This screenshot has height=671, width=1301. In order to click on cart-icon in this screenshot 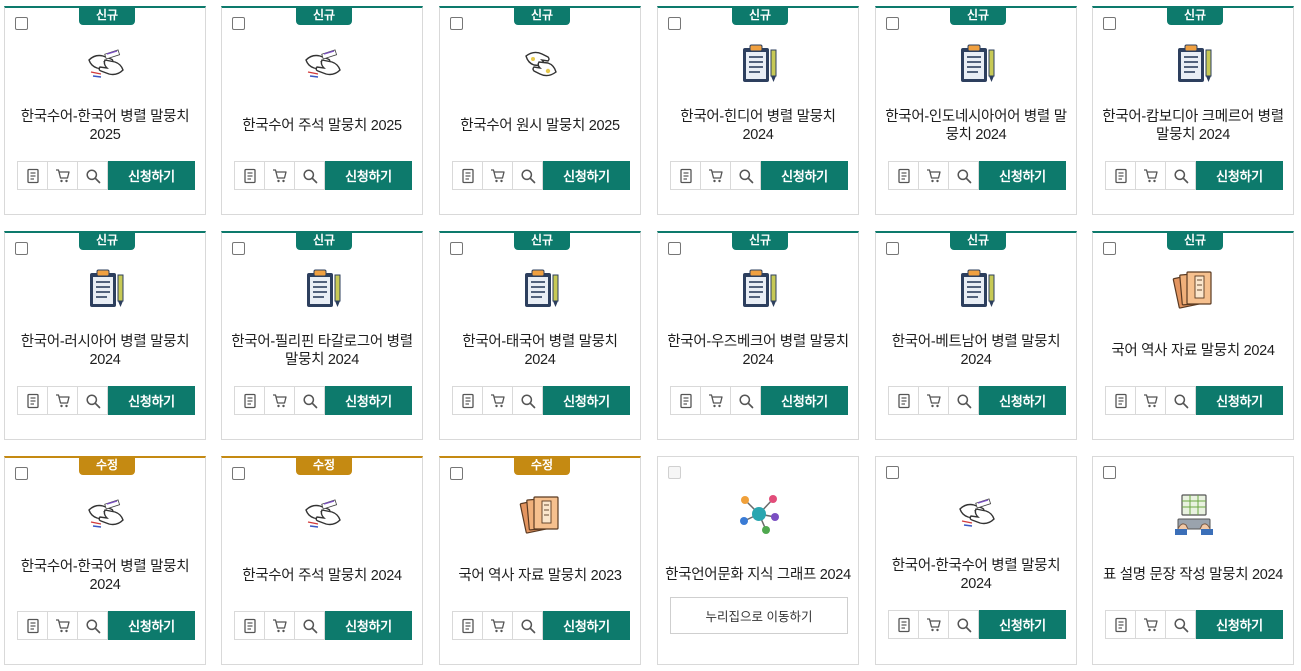, I will do `click(63, 626)`.